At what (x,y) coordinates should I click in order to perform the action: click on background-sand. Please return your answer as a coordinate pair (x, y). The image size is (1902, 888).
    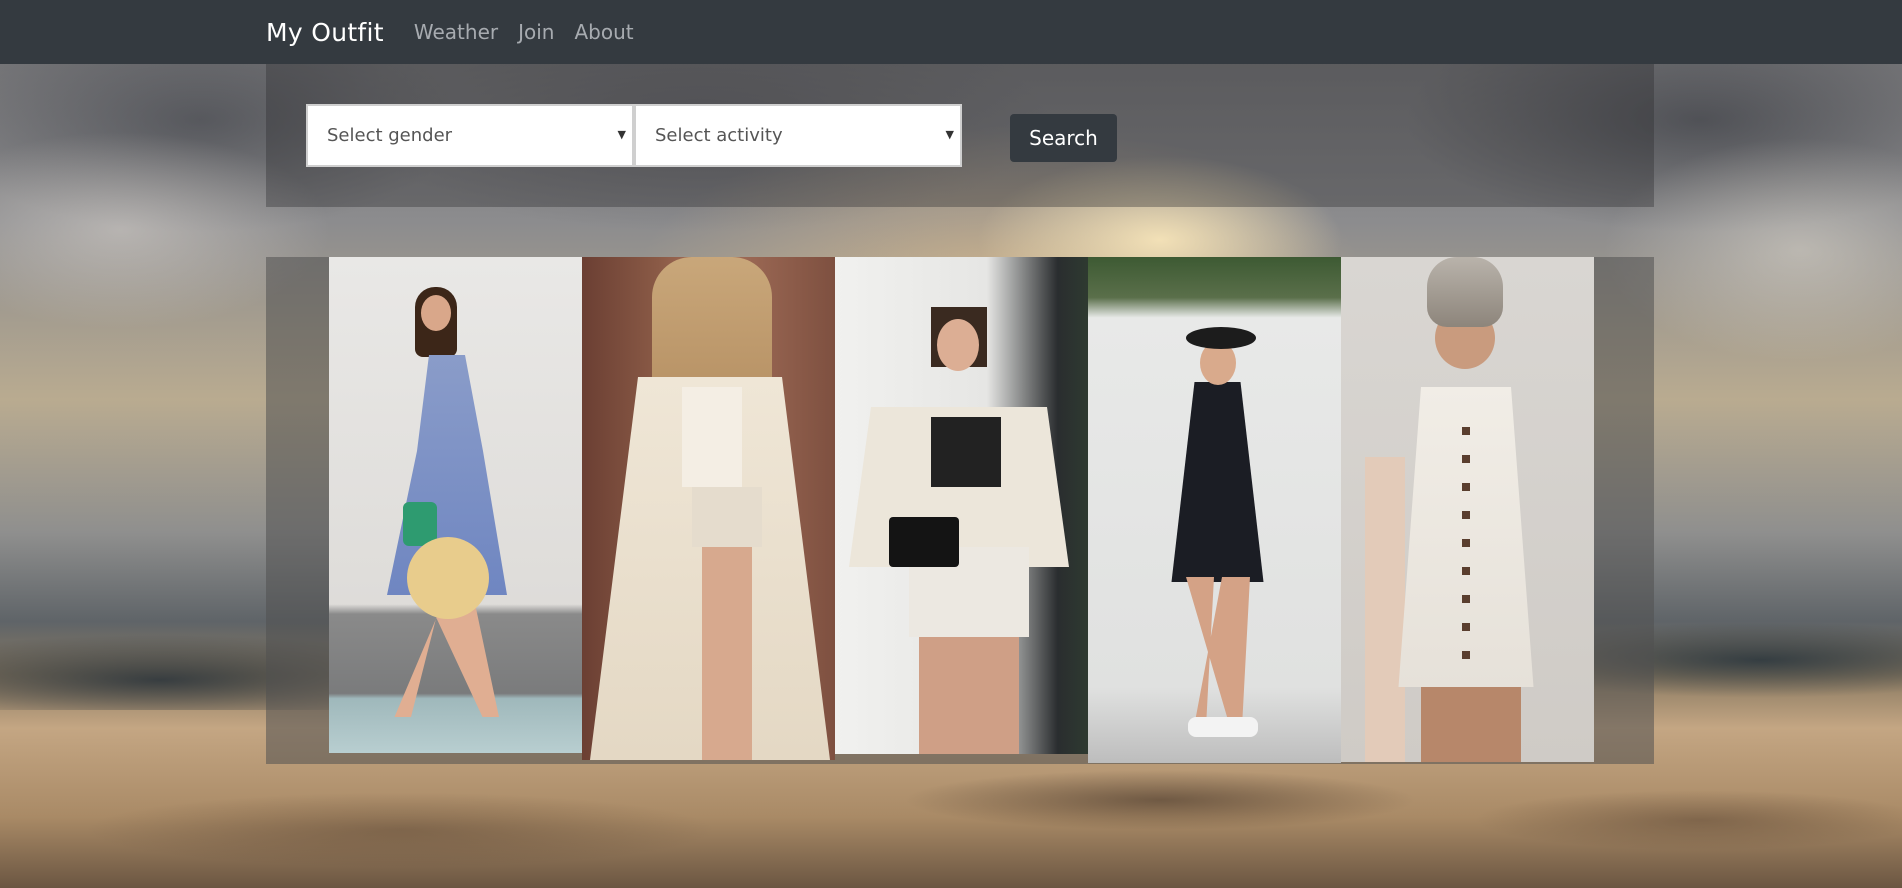
    Looking at the image, I should click on (951, 824).